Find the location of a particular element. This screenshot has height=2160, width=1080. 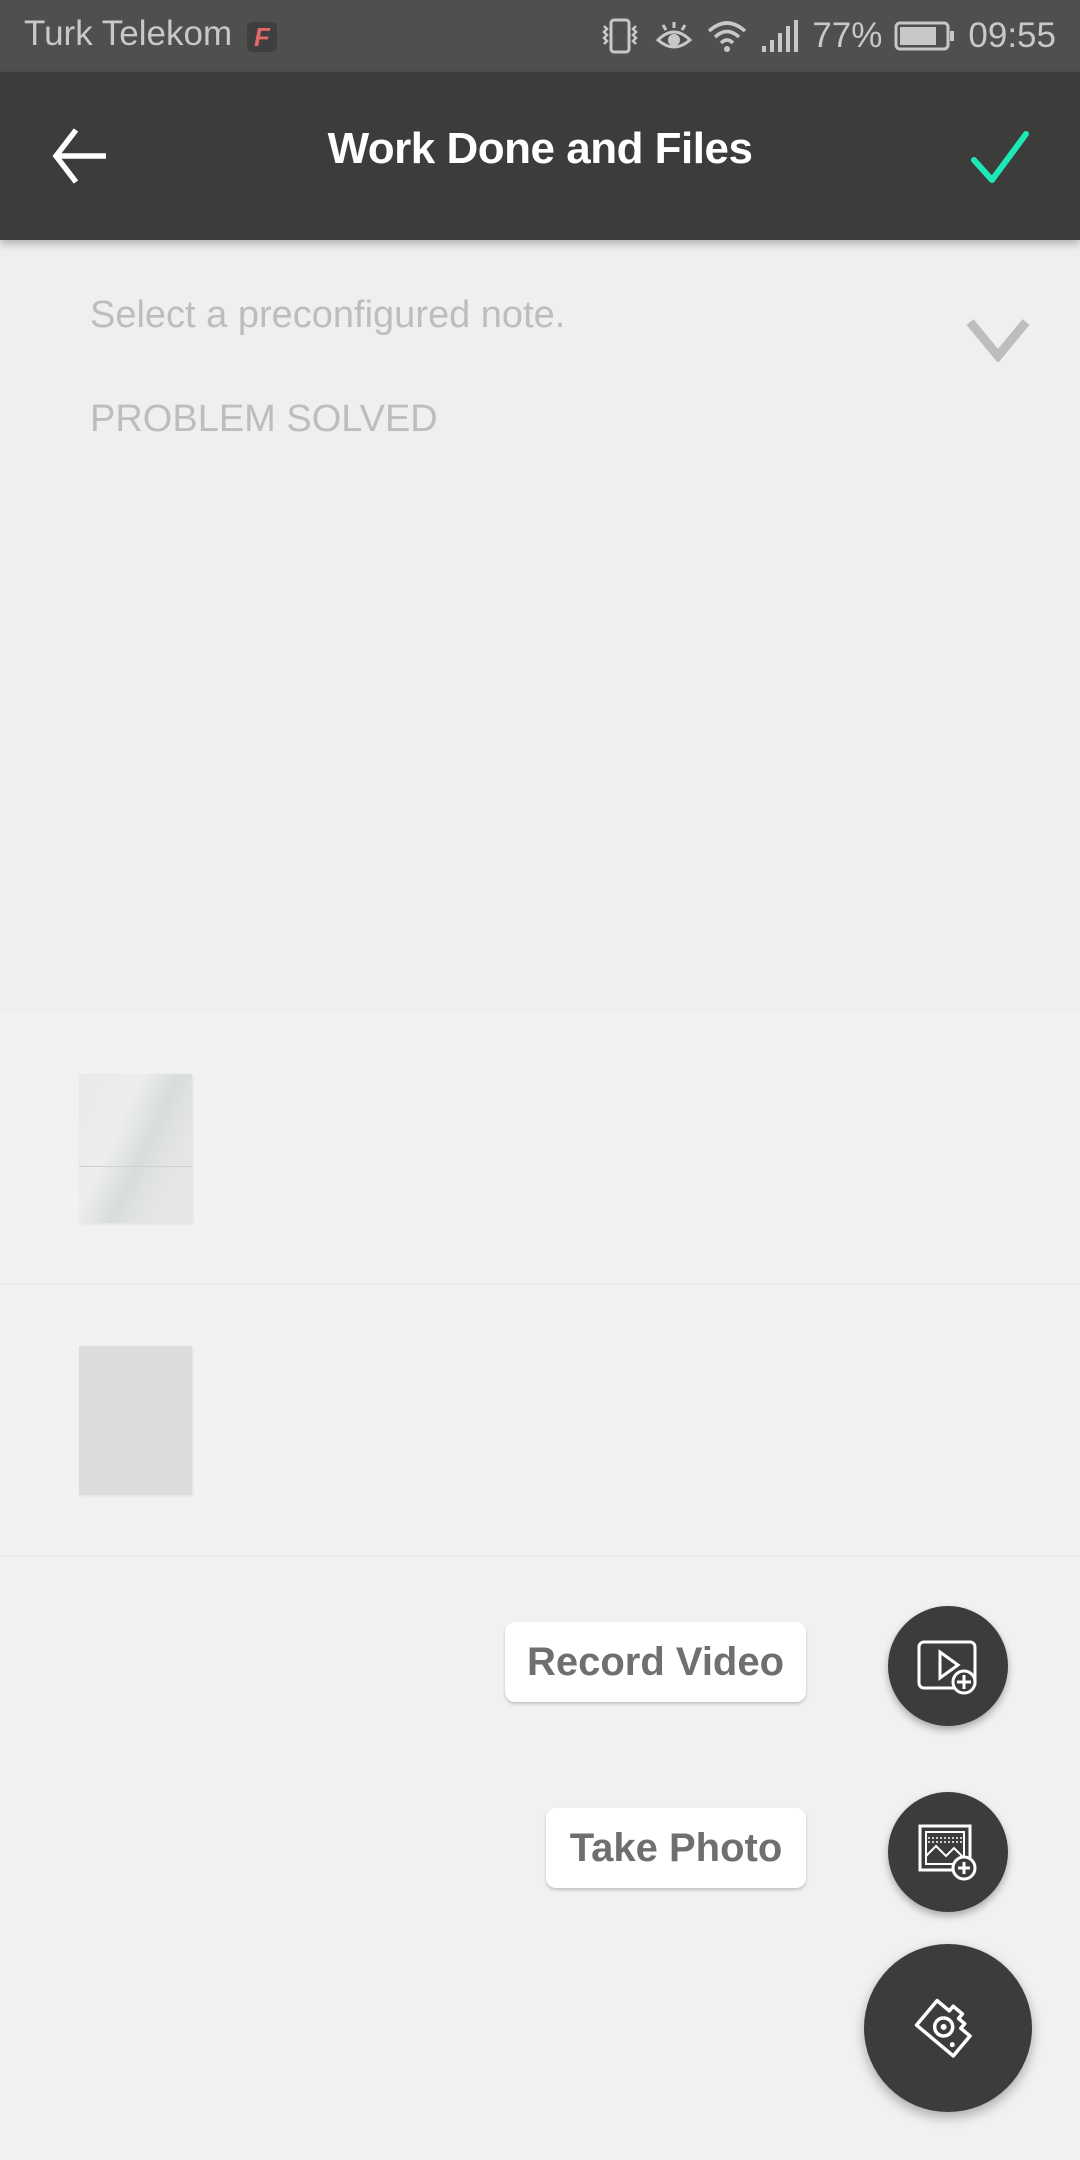

vibrate-icon is located at coordinates (620, 36).